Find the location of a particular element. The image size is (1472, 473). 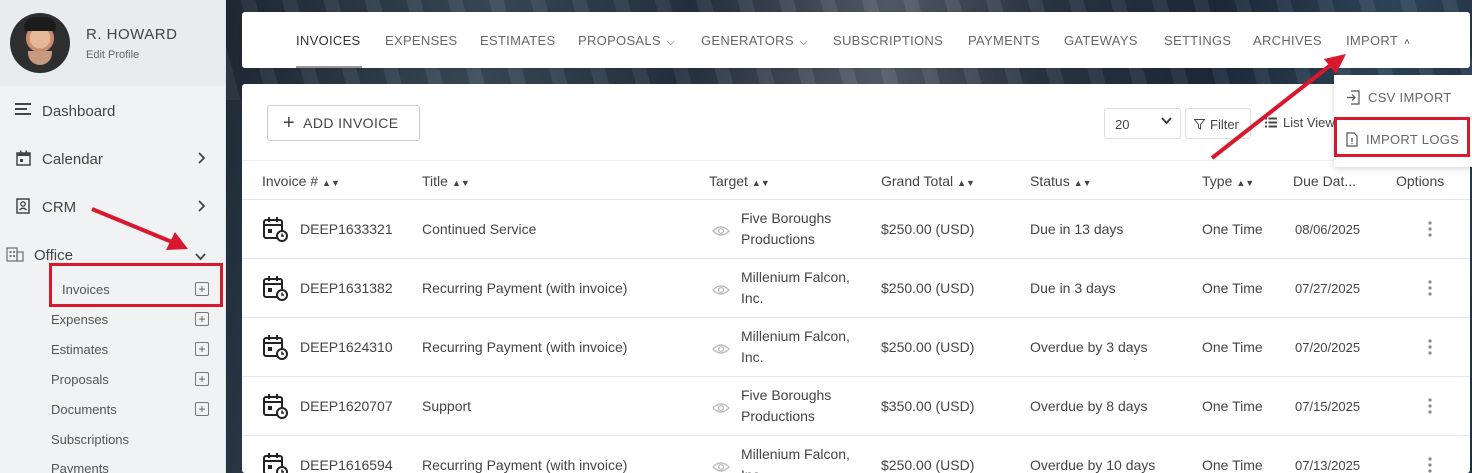

tab-estimates: ESTIMATES is located at coordinates (517, 40).